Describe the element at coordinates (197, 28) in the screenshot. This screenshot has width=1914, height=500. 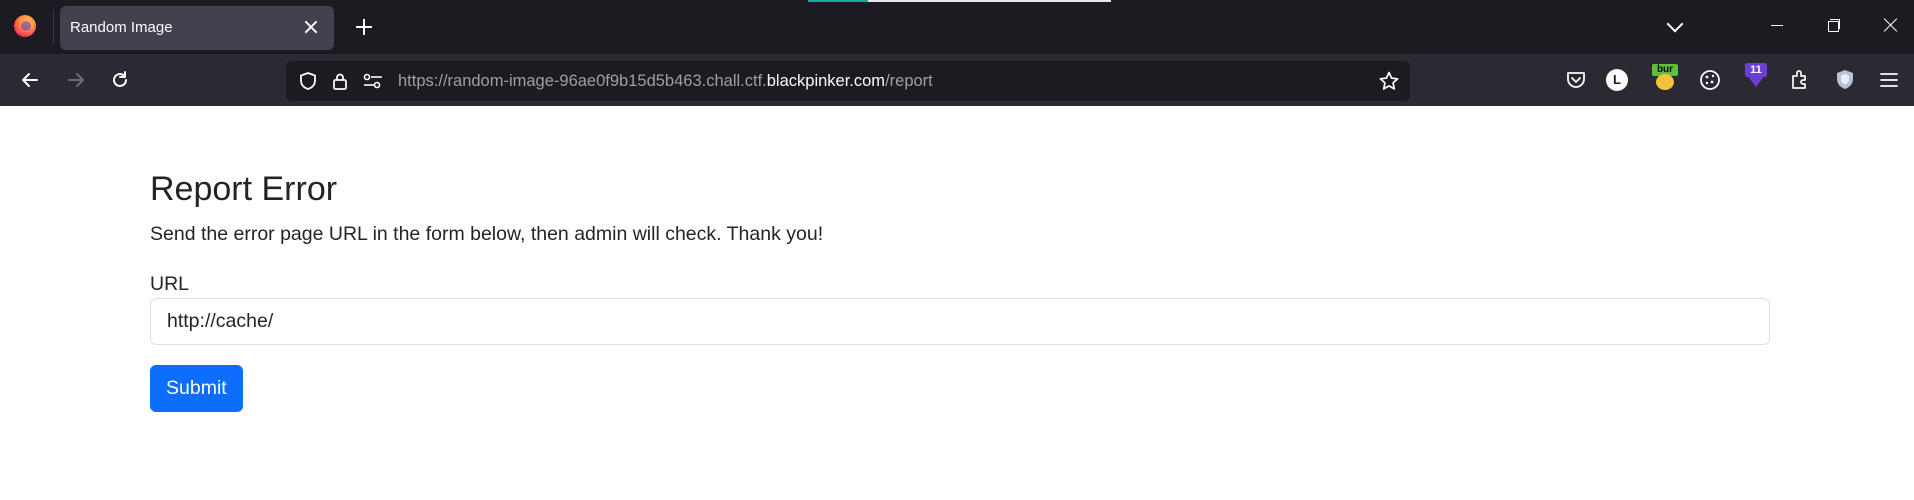
I see `active-tab: Random Image` at that location.